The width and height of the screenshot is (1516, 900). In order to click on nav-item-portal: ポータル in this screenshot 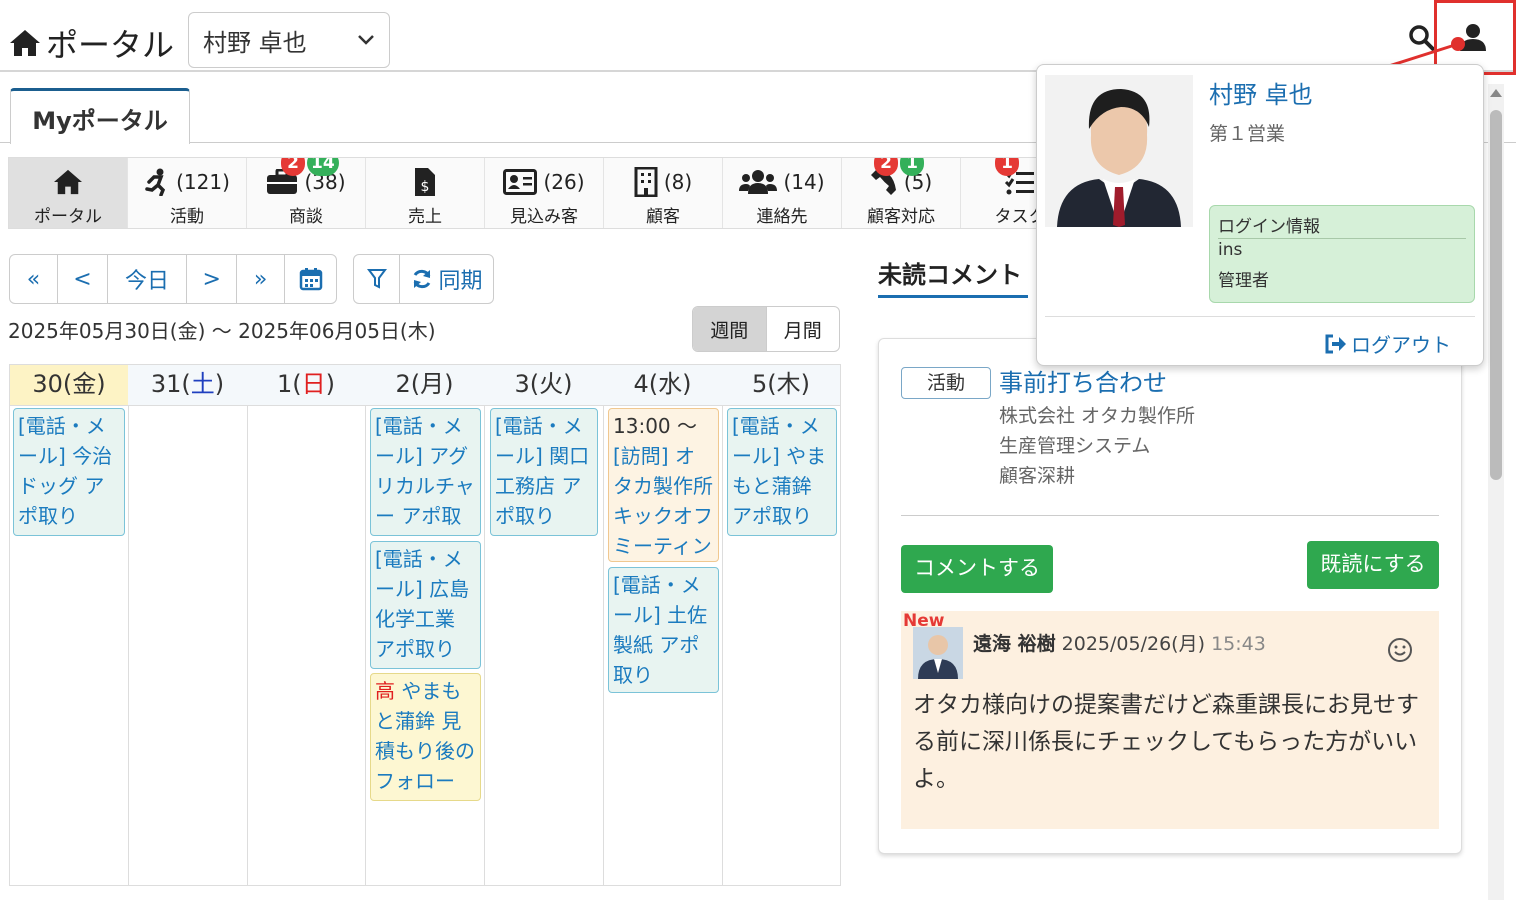, I will do `click(68, 193)`.